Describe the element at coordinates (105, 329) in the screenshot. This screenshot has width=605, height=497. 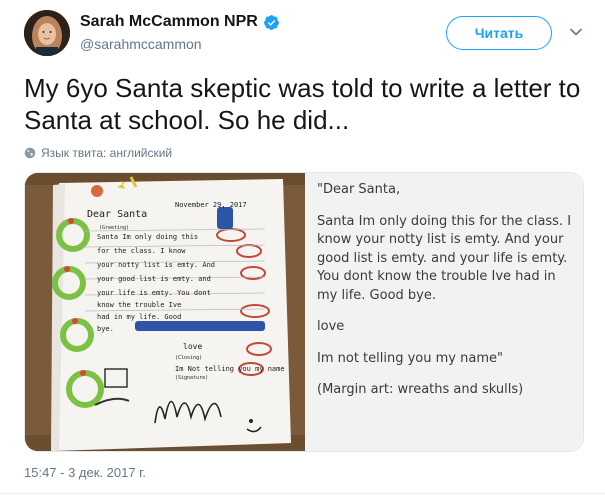
I see `letter-line-8: bye.` at that location.